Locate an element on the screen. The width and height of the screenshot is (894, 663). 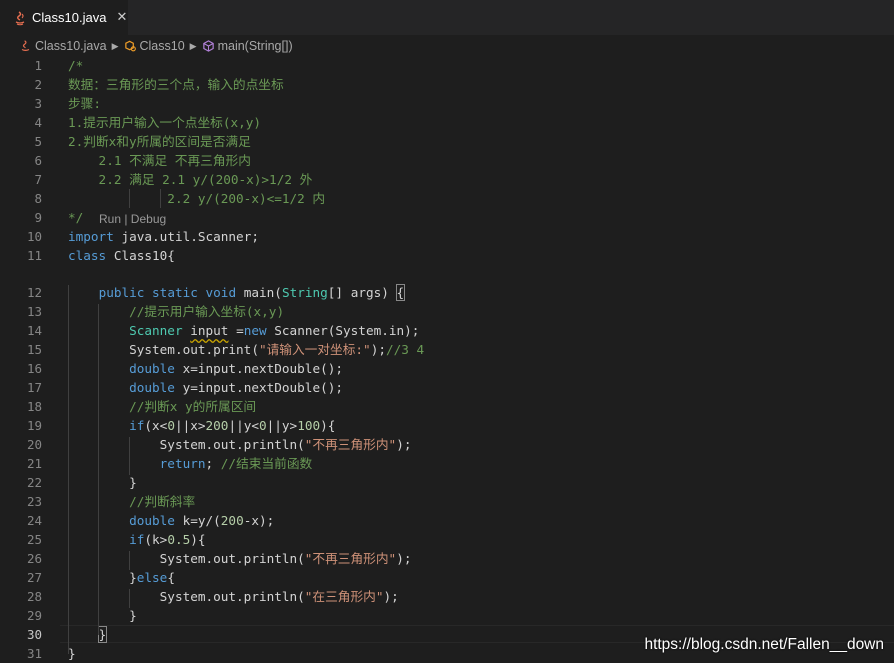
breadcrumb-class: Class10 is located at coordinates (162, 46).